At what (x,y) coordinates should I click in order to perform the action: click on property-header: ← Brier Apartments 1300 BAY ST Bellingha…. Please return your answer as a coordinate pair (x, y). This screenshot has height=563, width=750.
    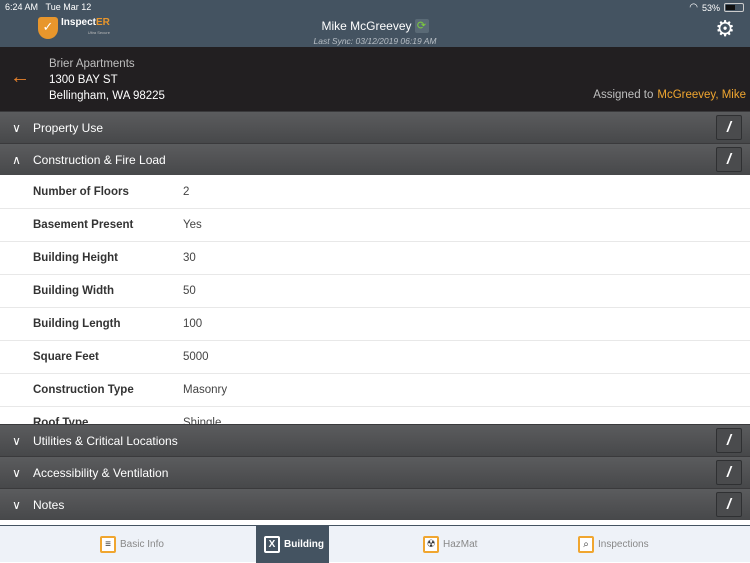
    Looking at the image, I should click on (375, 79).